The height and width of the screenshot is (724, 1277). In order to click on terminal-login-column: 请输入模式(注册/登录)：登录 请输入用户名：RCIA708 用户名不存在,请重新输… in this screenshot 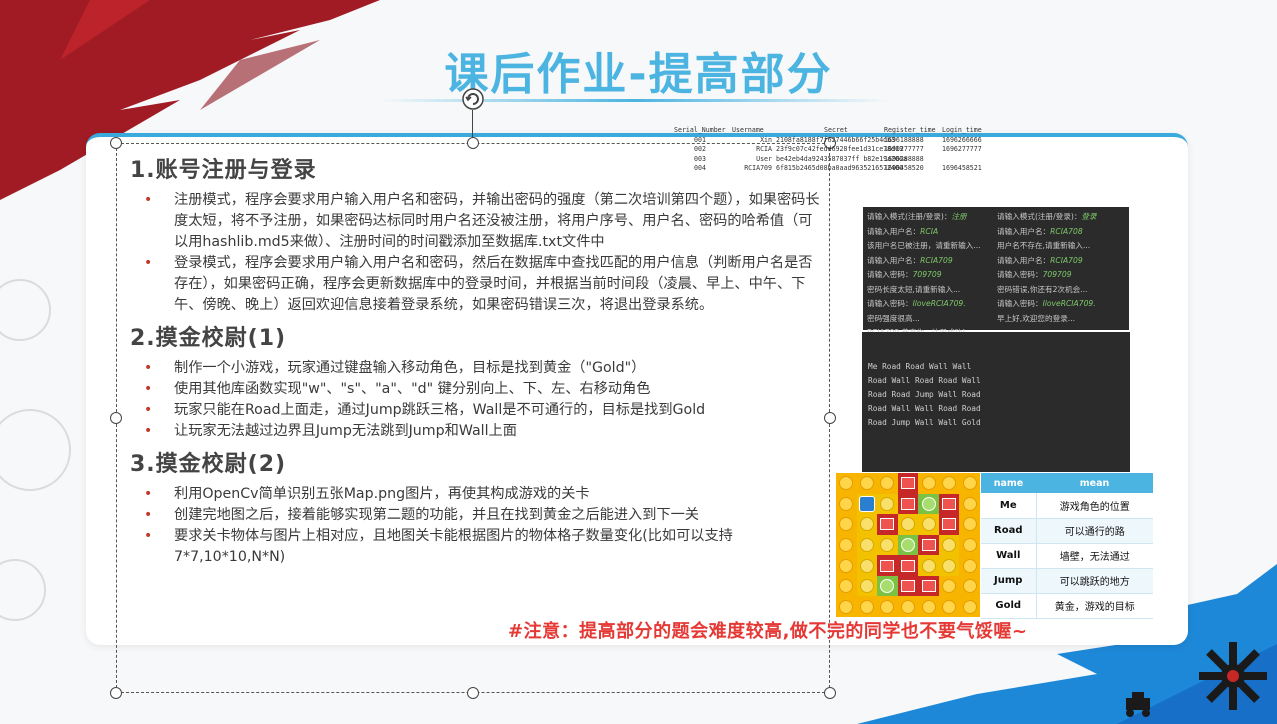, I will do `click(1061, 268)`.